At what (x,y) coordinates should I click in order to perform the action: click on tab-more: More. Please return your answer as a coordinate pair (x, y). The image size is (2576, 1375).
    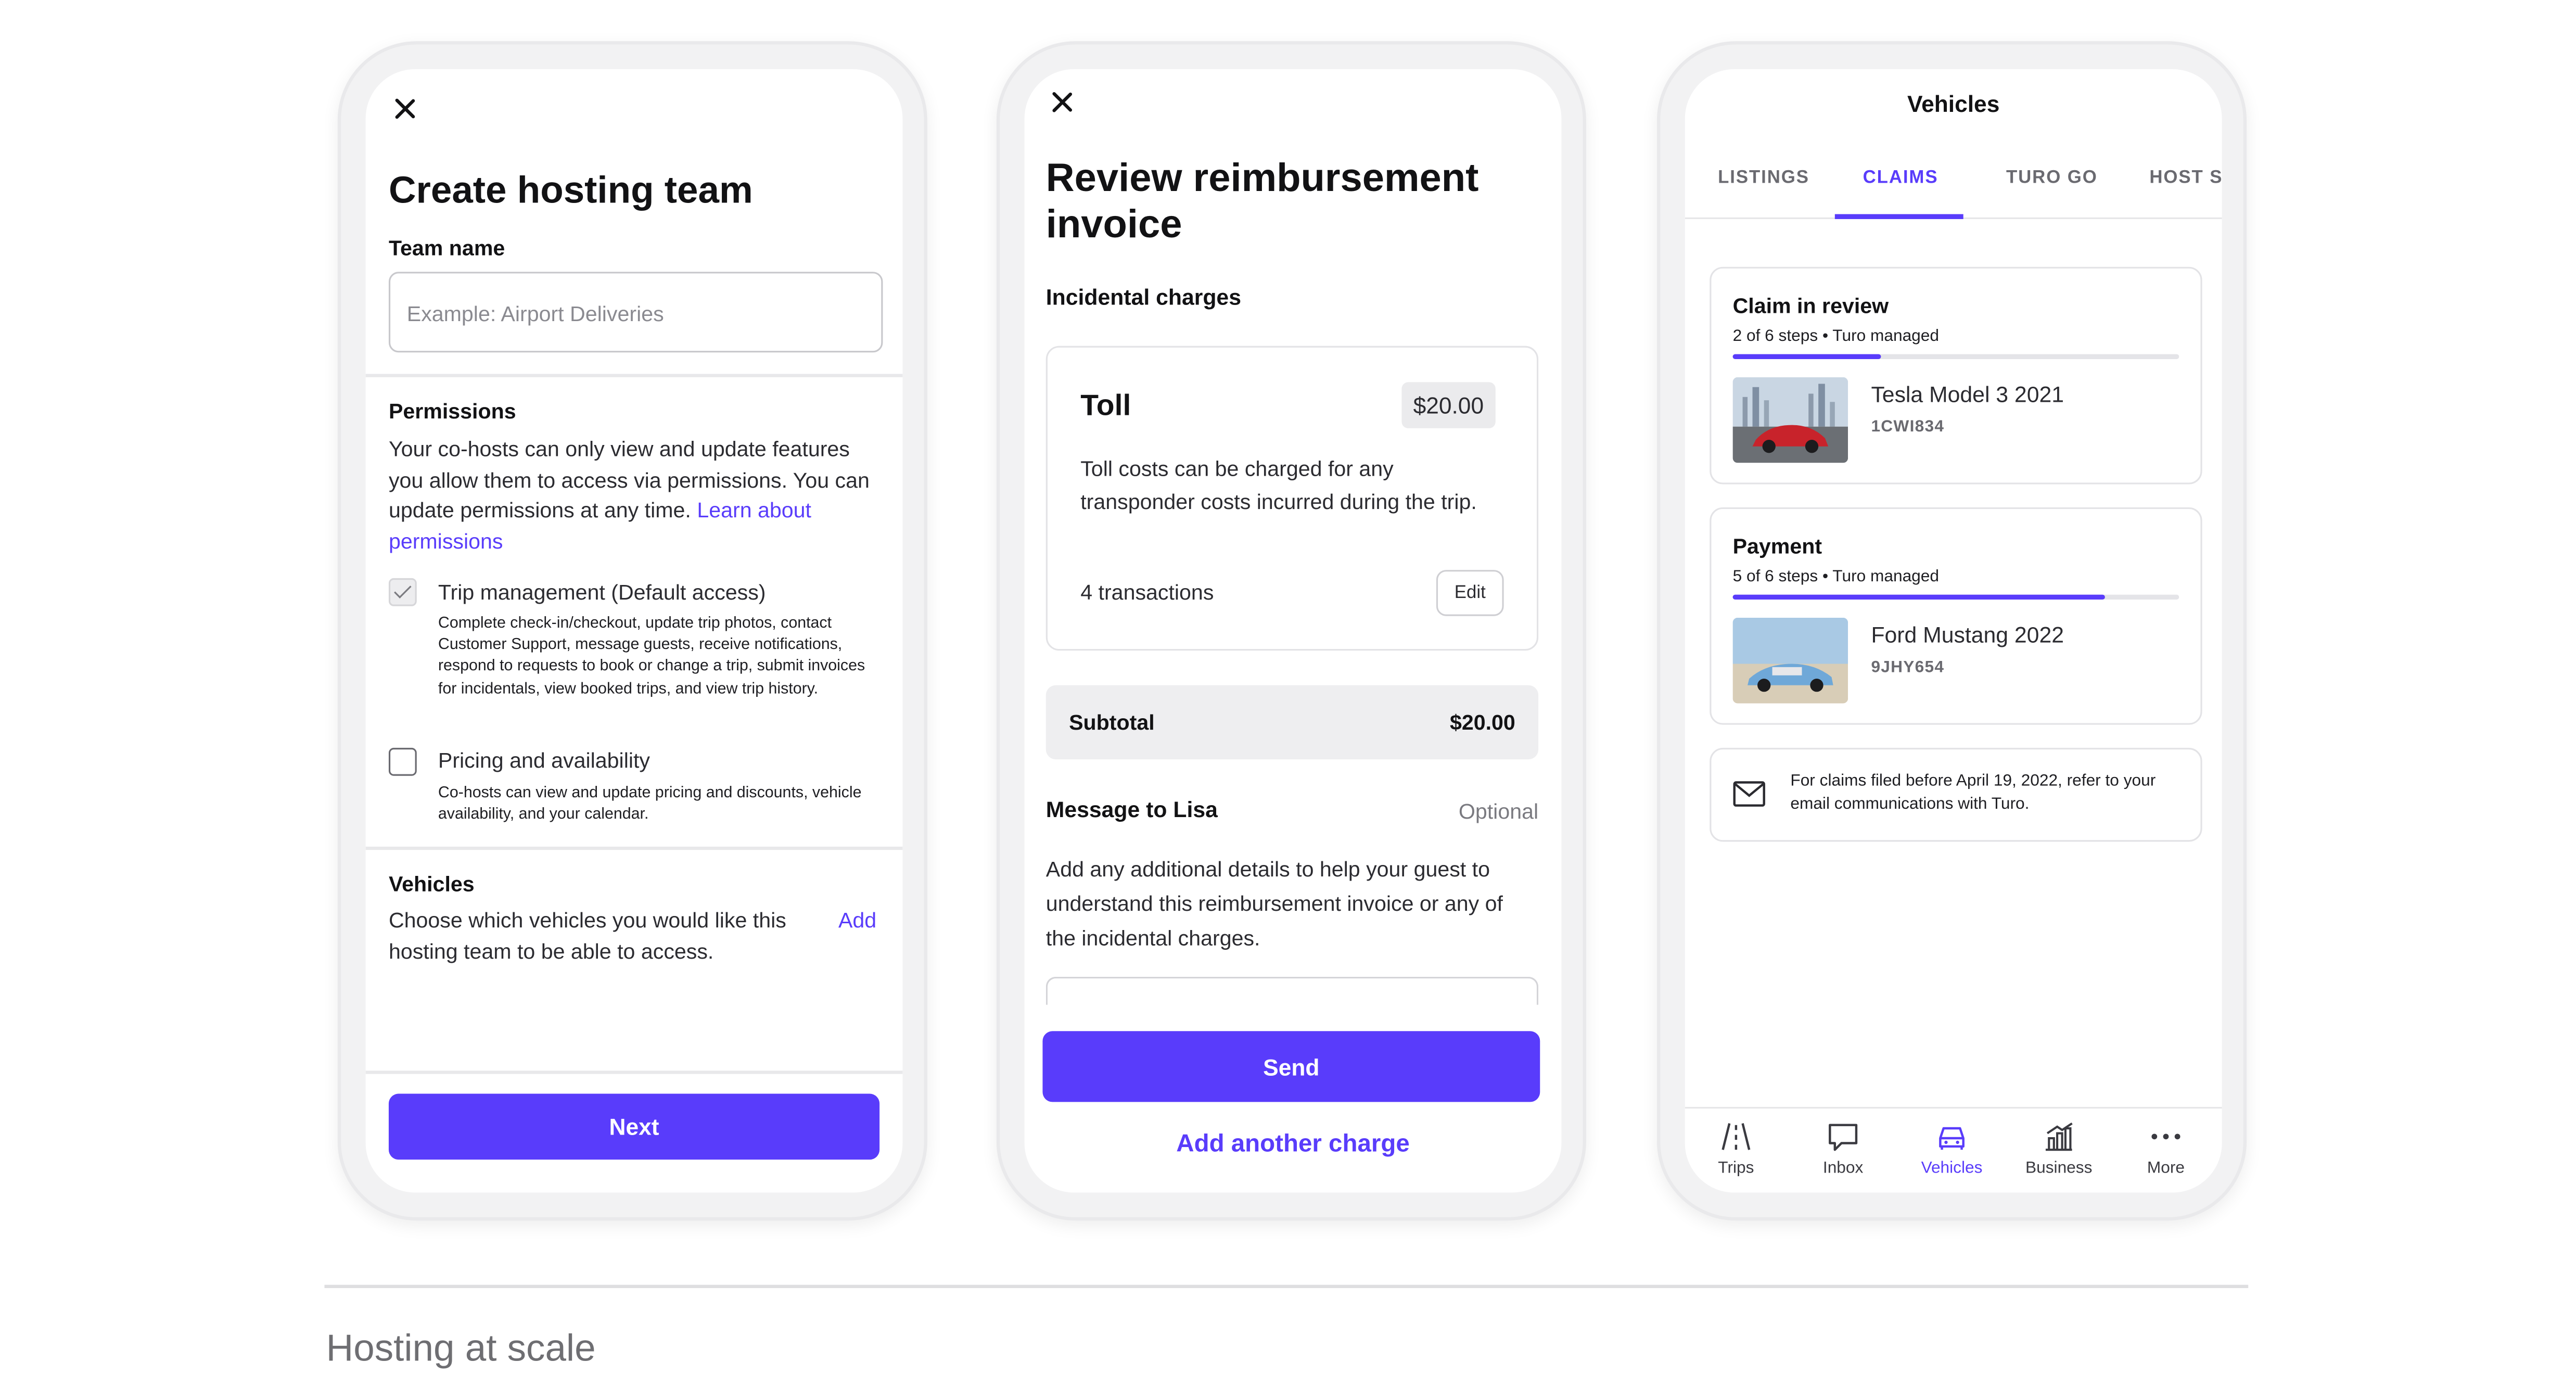
    Looking at the image, I should click on (2165, 1148).